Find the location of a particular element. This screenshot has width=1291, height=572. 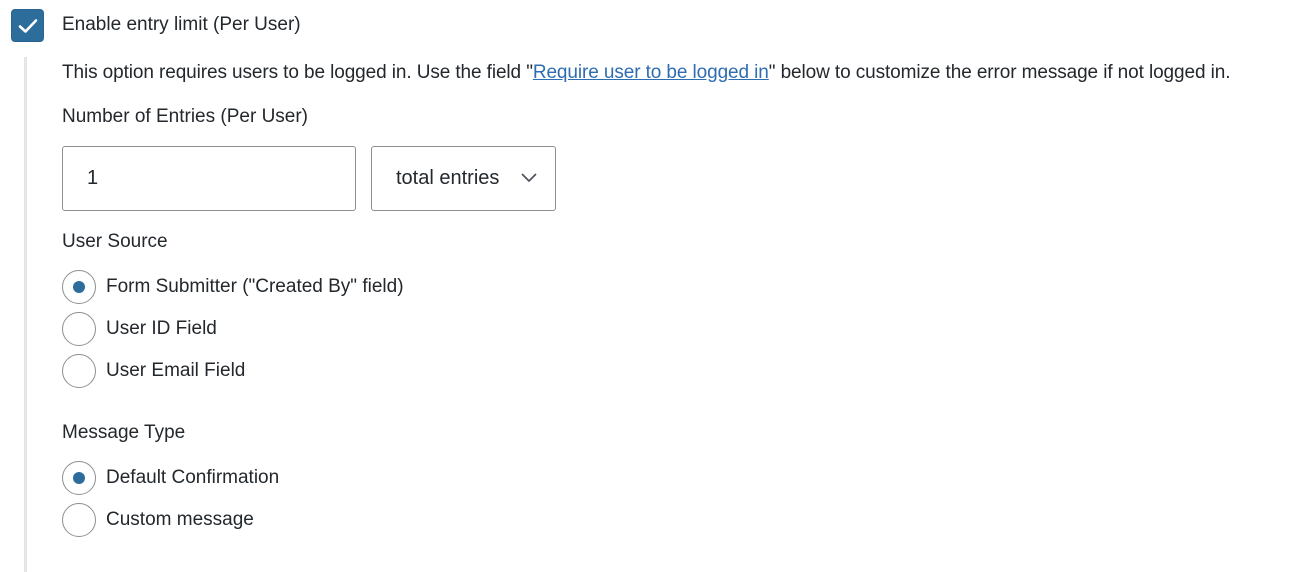

user-source-option-form-submitter: Form Submitter ("Created By" field) is located at coordinates (233, 287).